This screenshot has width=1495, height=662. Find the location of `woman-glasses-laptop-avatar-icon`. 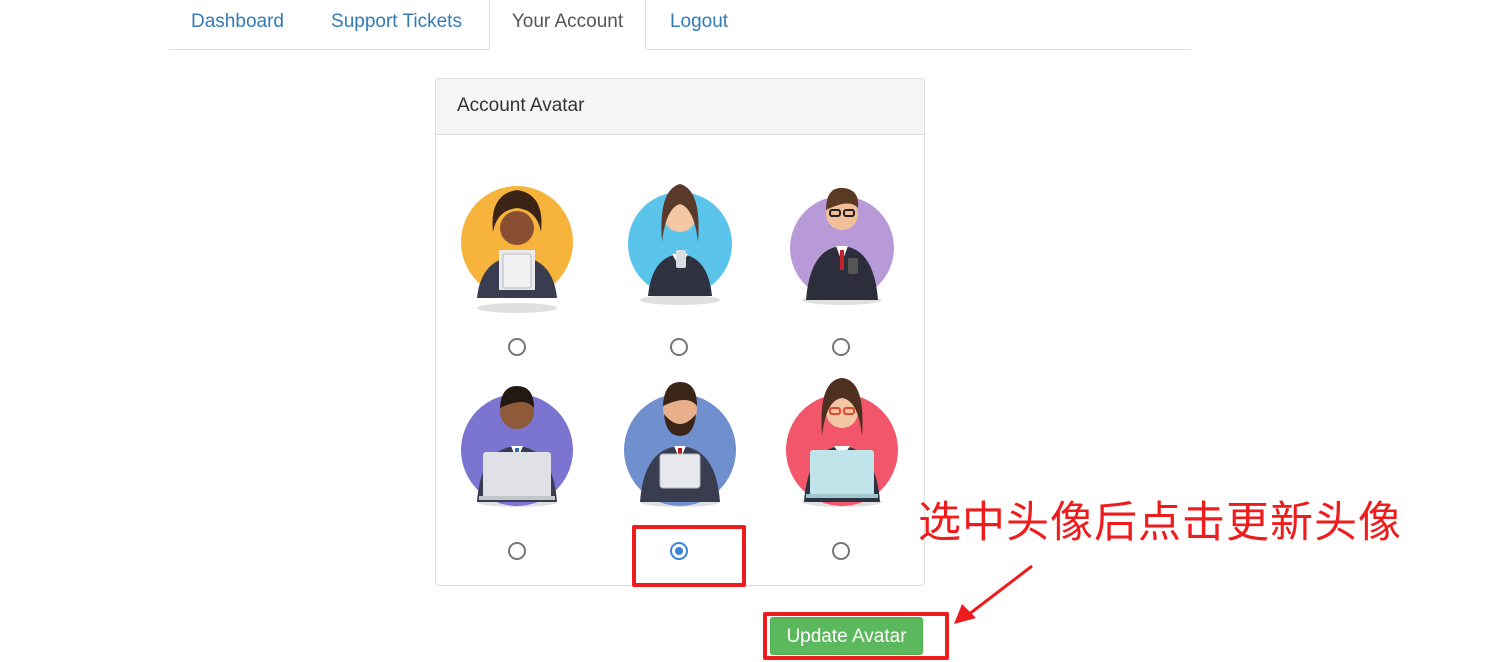

woman-glasses-laptop-avatar-icon is located at coordinates (842, 441).